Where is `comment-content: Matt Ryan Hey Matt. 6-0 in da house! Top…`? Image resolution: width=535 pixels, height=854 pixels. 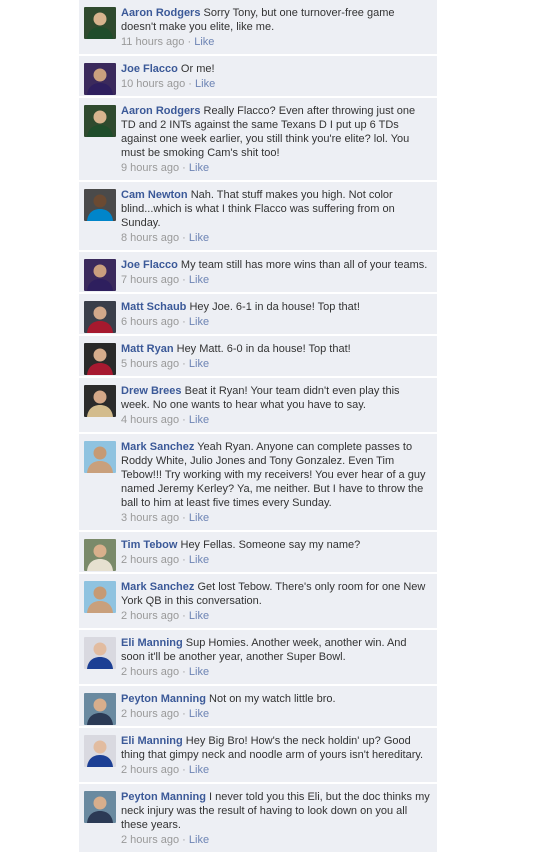 comment-content: Matt Ryan Hey Matt. 6-0 in da house! Top… is located at coordinates (276, 356).